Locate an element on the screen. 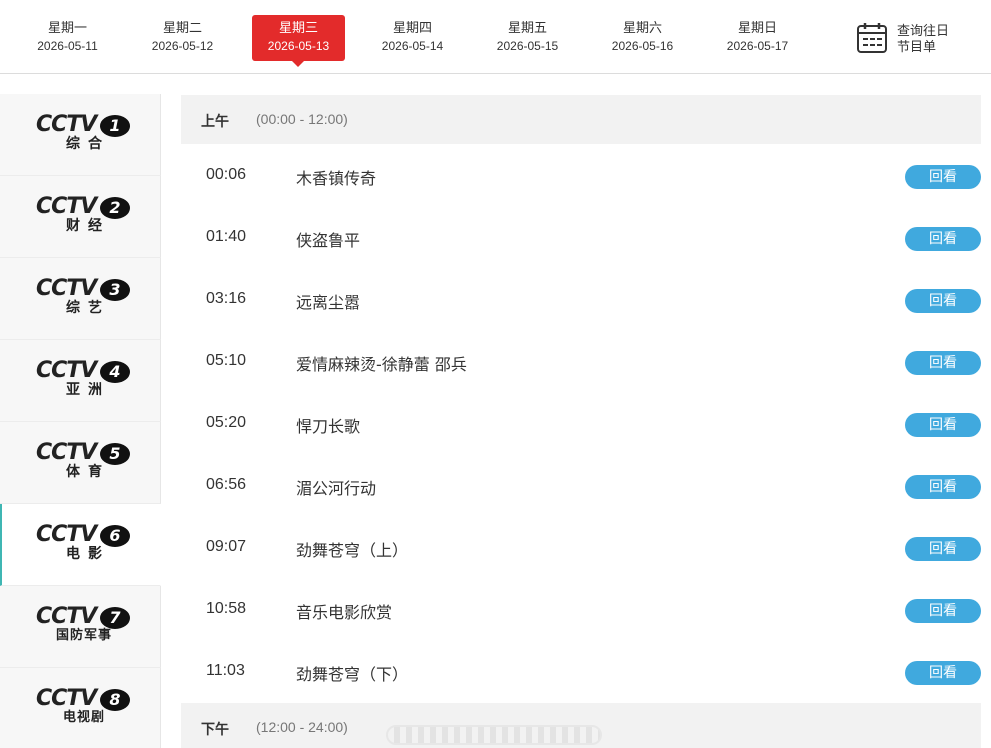  day-date: 2026-05-14 is located at coordinates (412, 46).